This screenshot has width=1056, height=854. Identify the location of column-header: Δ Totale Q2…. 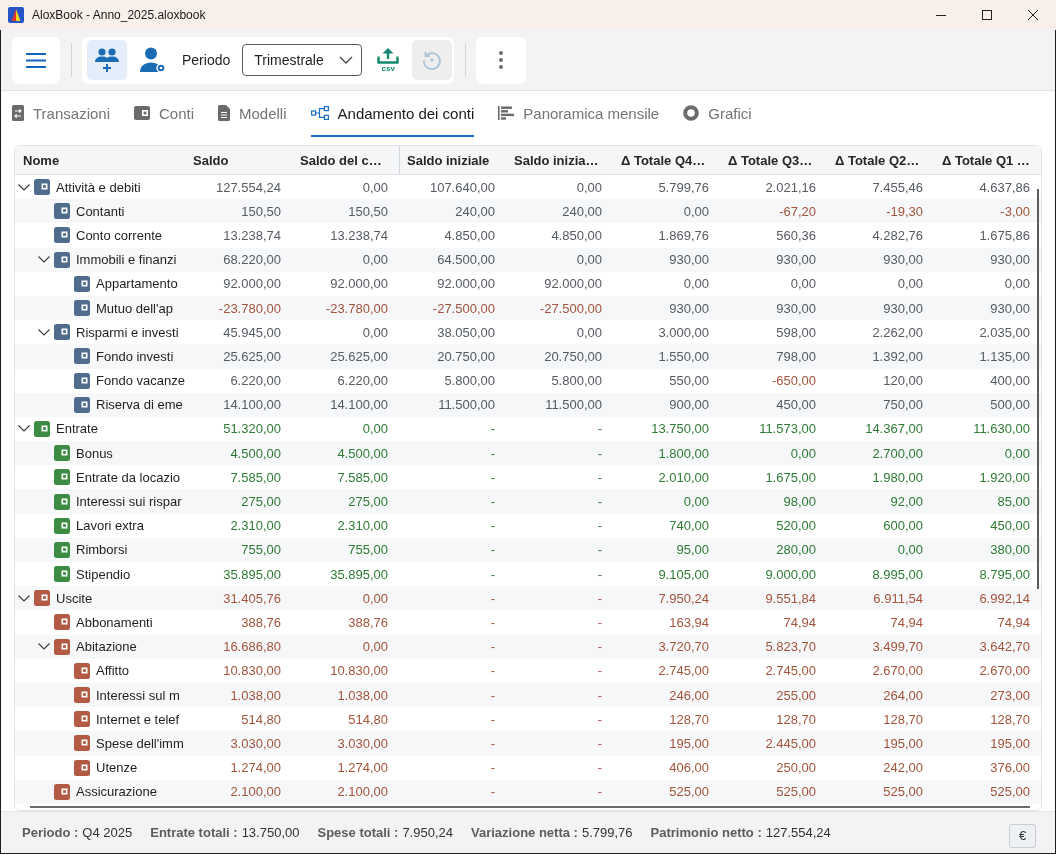
(880, 160).